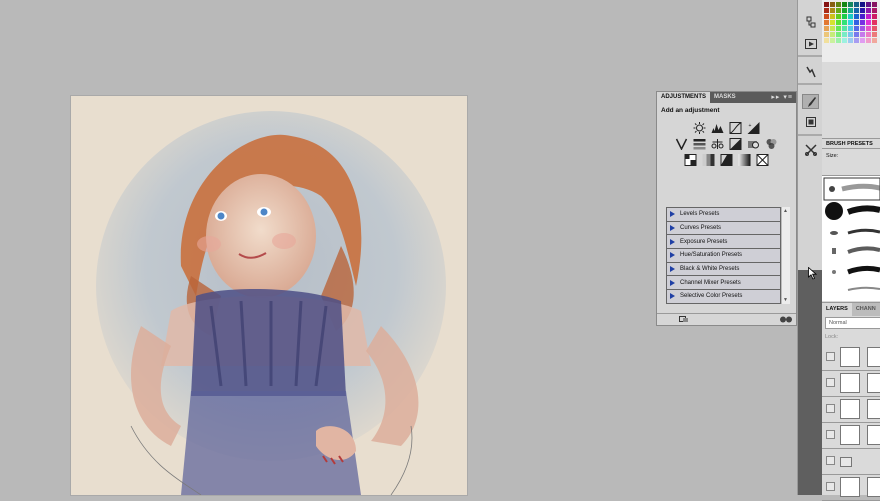  What do you see at coordinates (735, 127) in the screenshot?
I see `curves-icon` at bounding box center [735, 127].